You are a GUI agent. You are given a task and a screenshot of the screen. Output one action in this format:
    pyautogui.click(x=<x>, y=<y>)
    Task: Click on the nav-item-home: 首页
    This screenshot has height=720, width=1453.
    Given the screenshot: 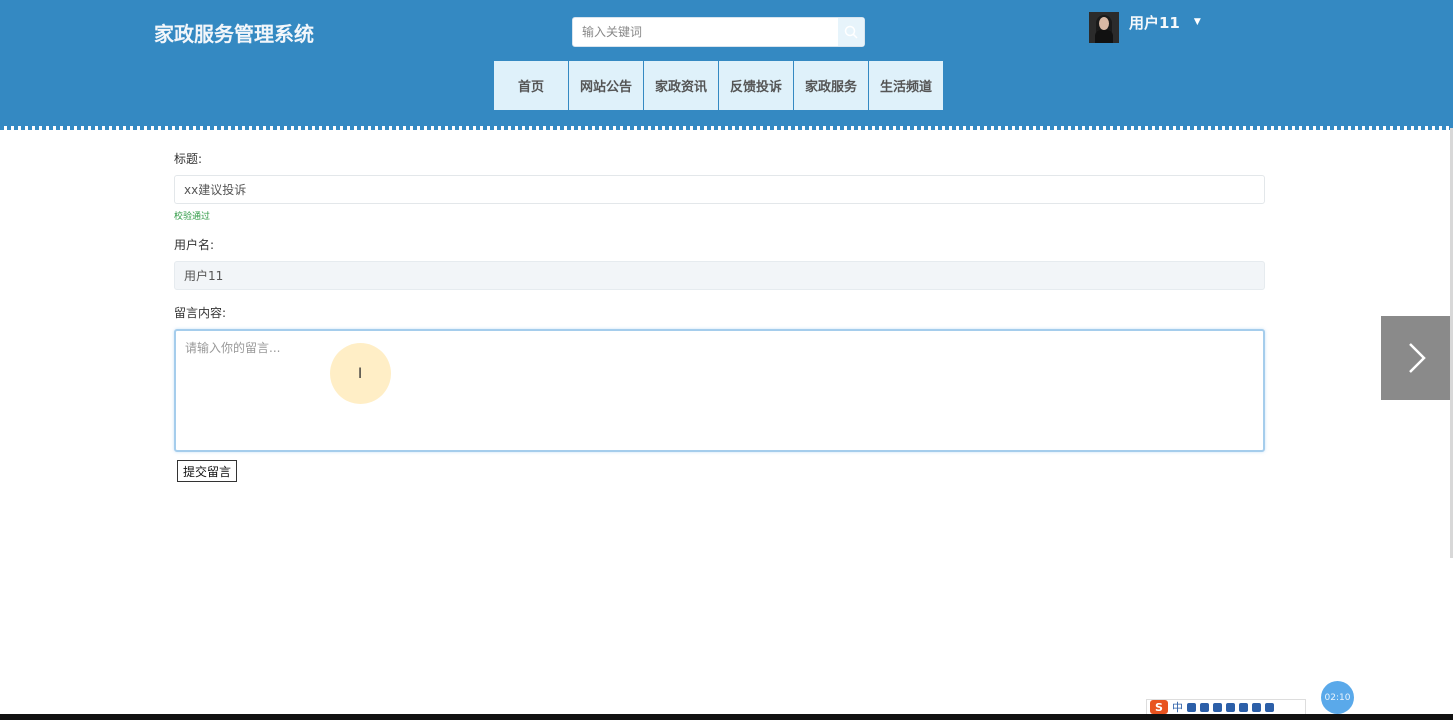 What is the action you would take?
    pyautogui.click(x=531, y=85)
    